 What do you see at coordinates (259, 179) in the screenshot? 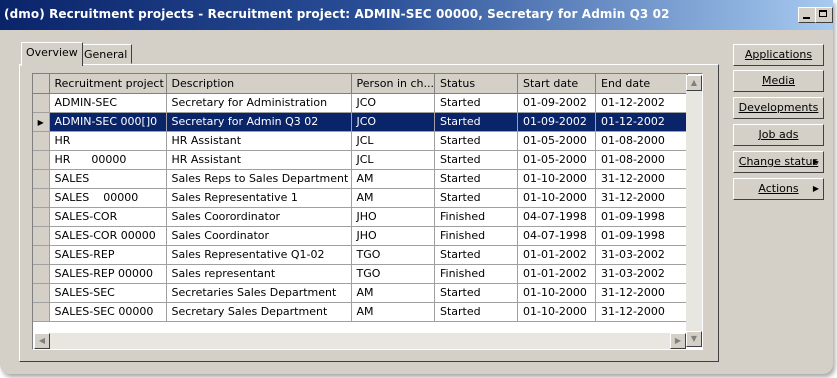
I see `cell-description: Sales Reps to Sales Department` at bounding box center [259, 179].